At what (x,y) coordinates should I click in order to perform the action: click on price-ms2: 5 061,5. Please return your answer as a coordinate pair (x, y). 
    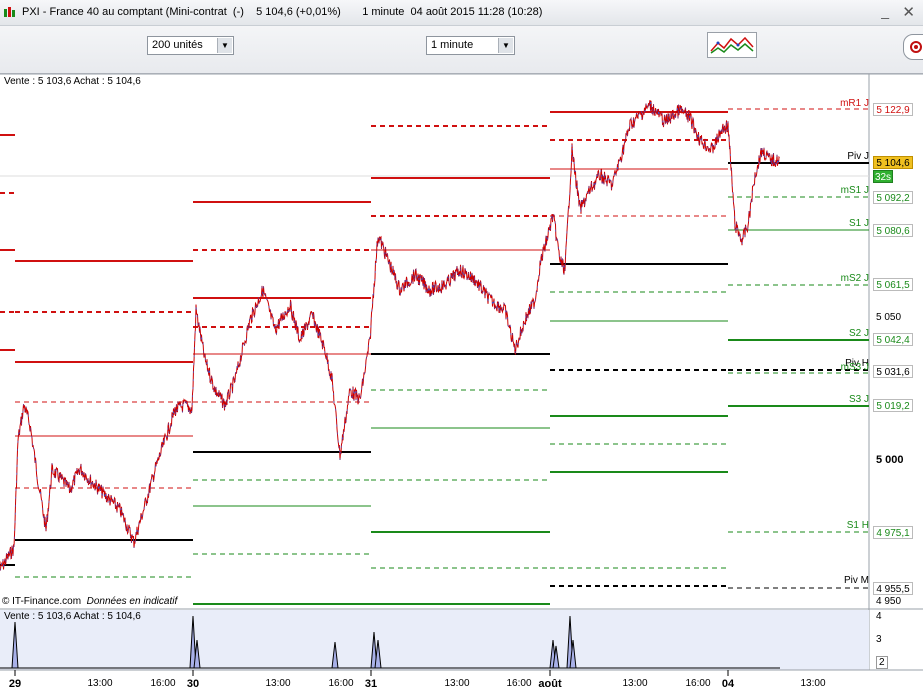
    Looking at the image, I should click on (893, 284).